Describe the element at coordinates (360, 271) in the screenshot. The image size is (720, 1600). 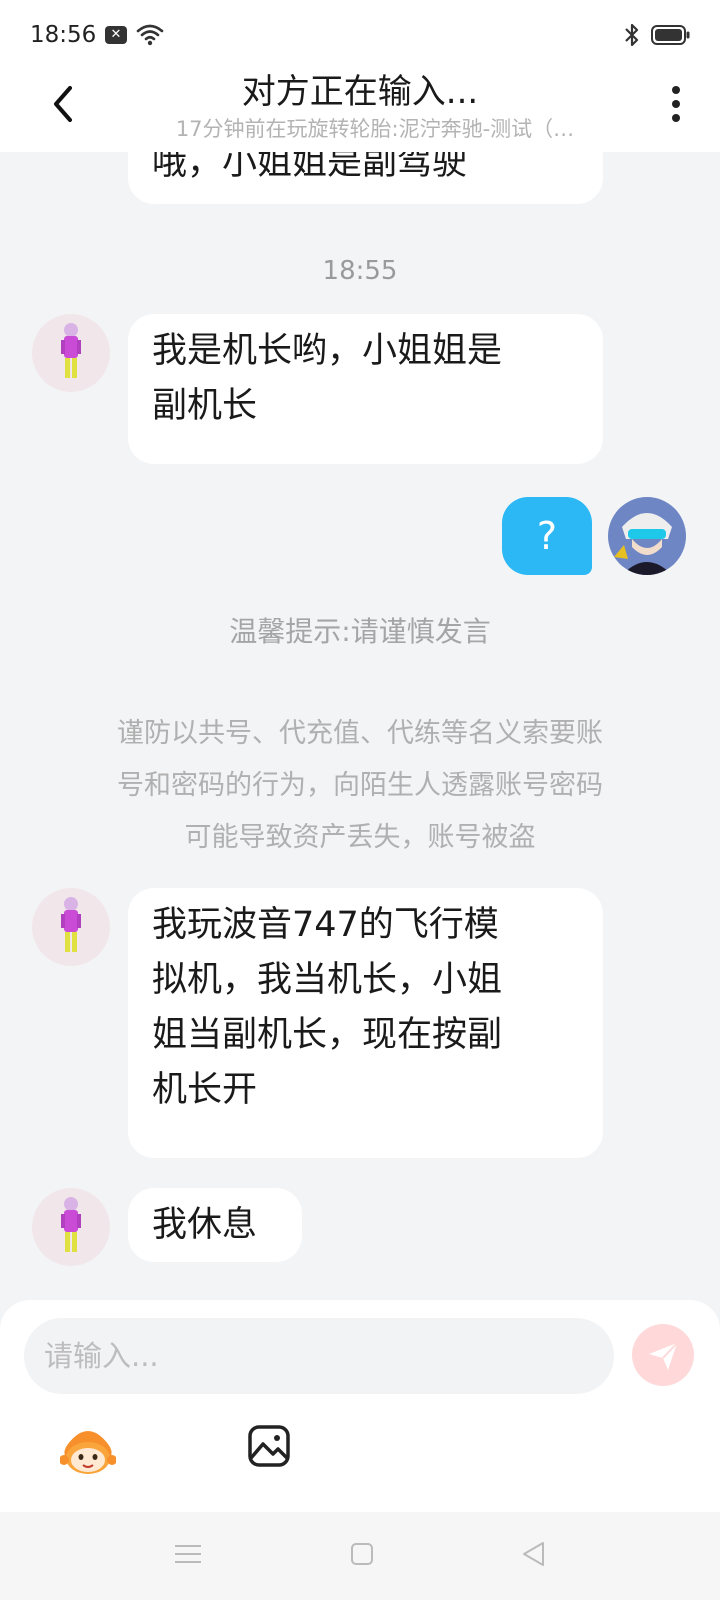
I see `message-timestamp: 18:55` at that location.